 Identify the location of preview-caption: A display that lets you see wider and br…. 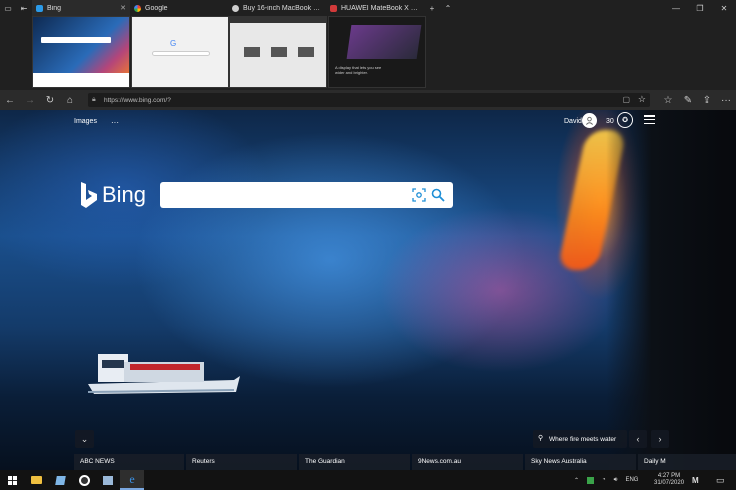
(358, 70).